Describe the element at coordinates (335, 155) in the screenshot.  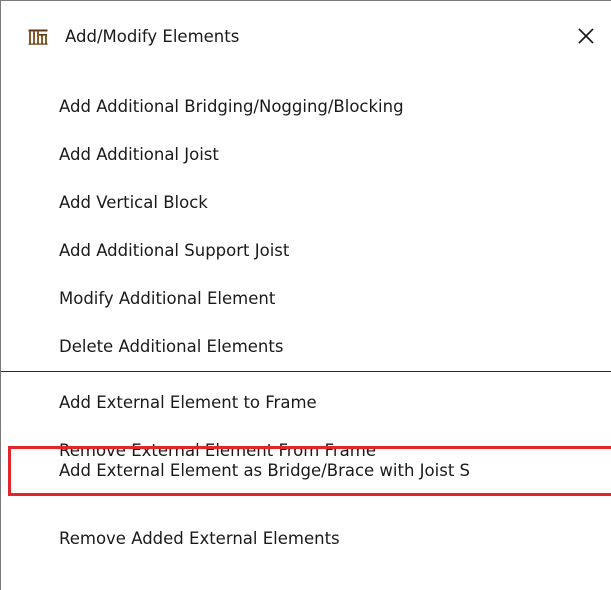
I see `menu-item-add-additional-joist: Add Additional Joist` at that location.